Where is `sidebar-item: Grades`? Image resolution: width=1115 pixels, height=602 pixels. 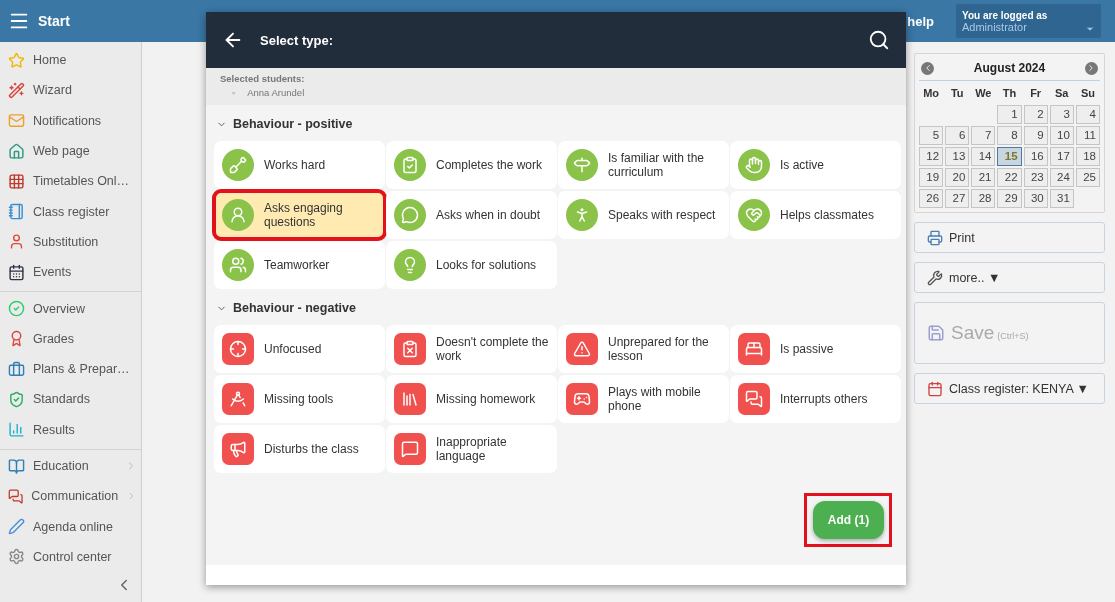
sidebar-item: Grades is located at coordinates (70, 338).